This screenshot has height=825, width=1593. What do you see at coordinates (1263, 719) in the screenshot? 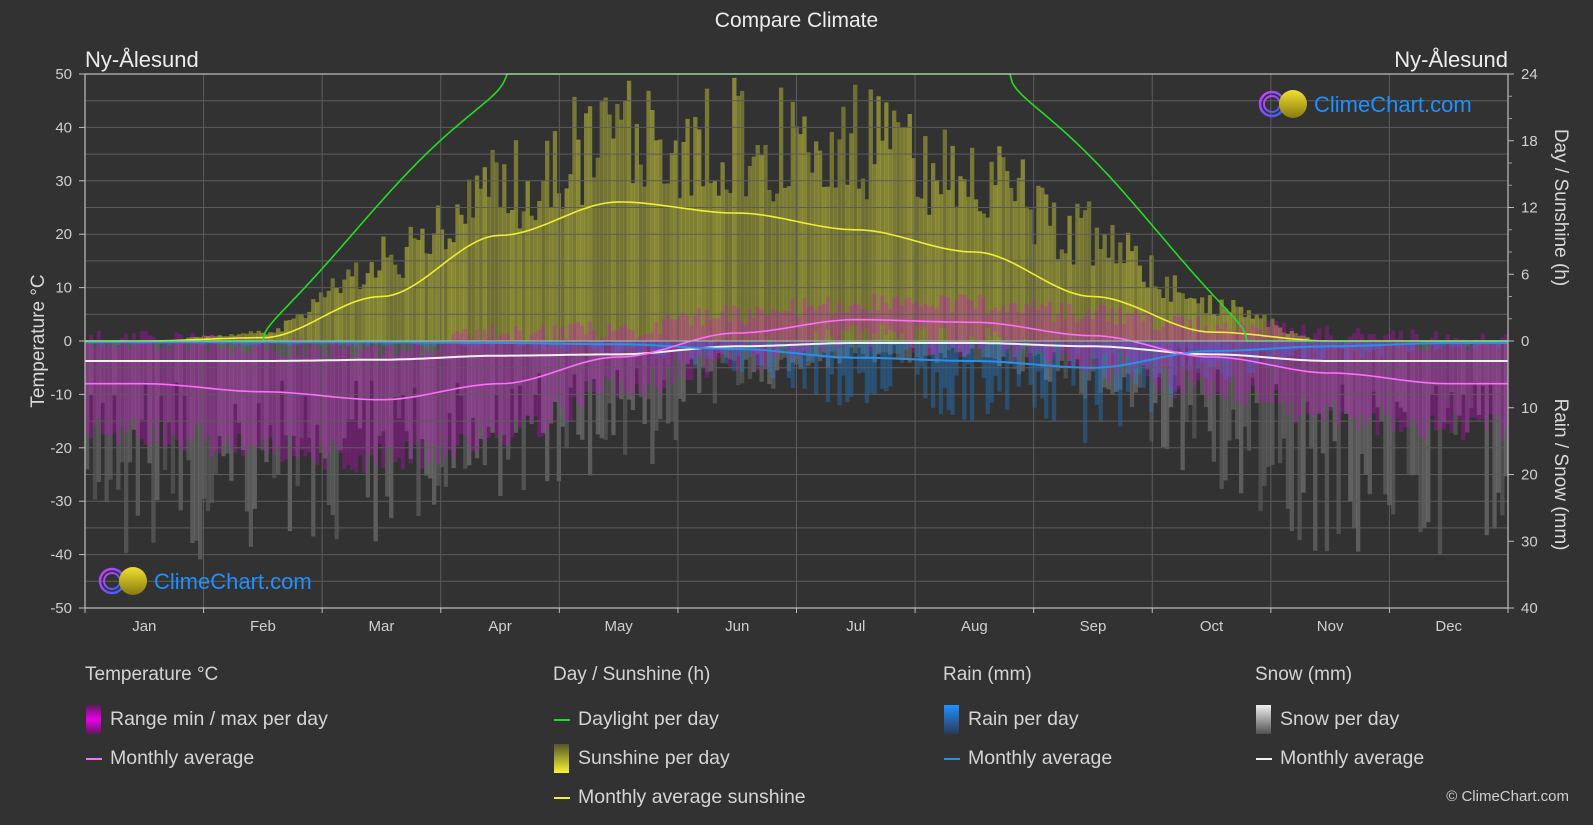
I see `snow-swatch-icon` at bounding box center [1263, 719].